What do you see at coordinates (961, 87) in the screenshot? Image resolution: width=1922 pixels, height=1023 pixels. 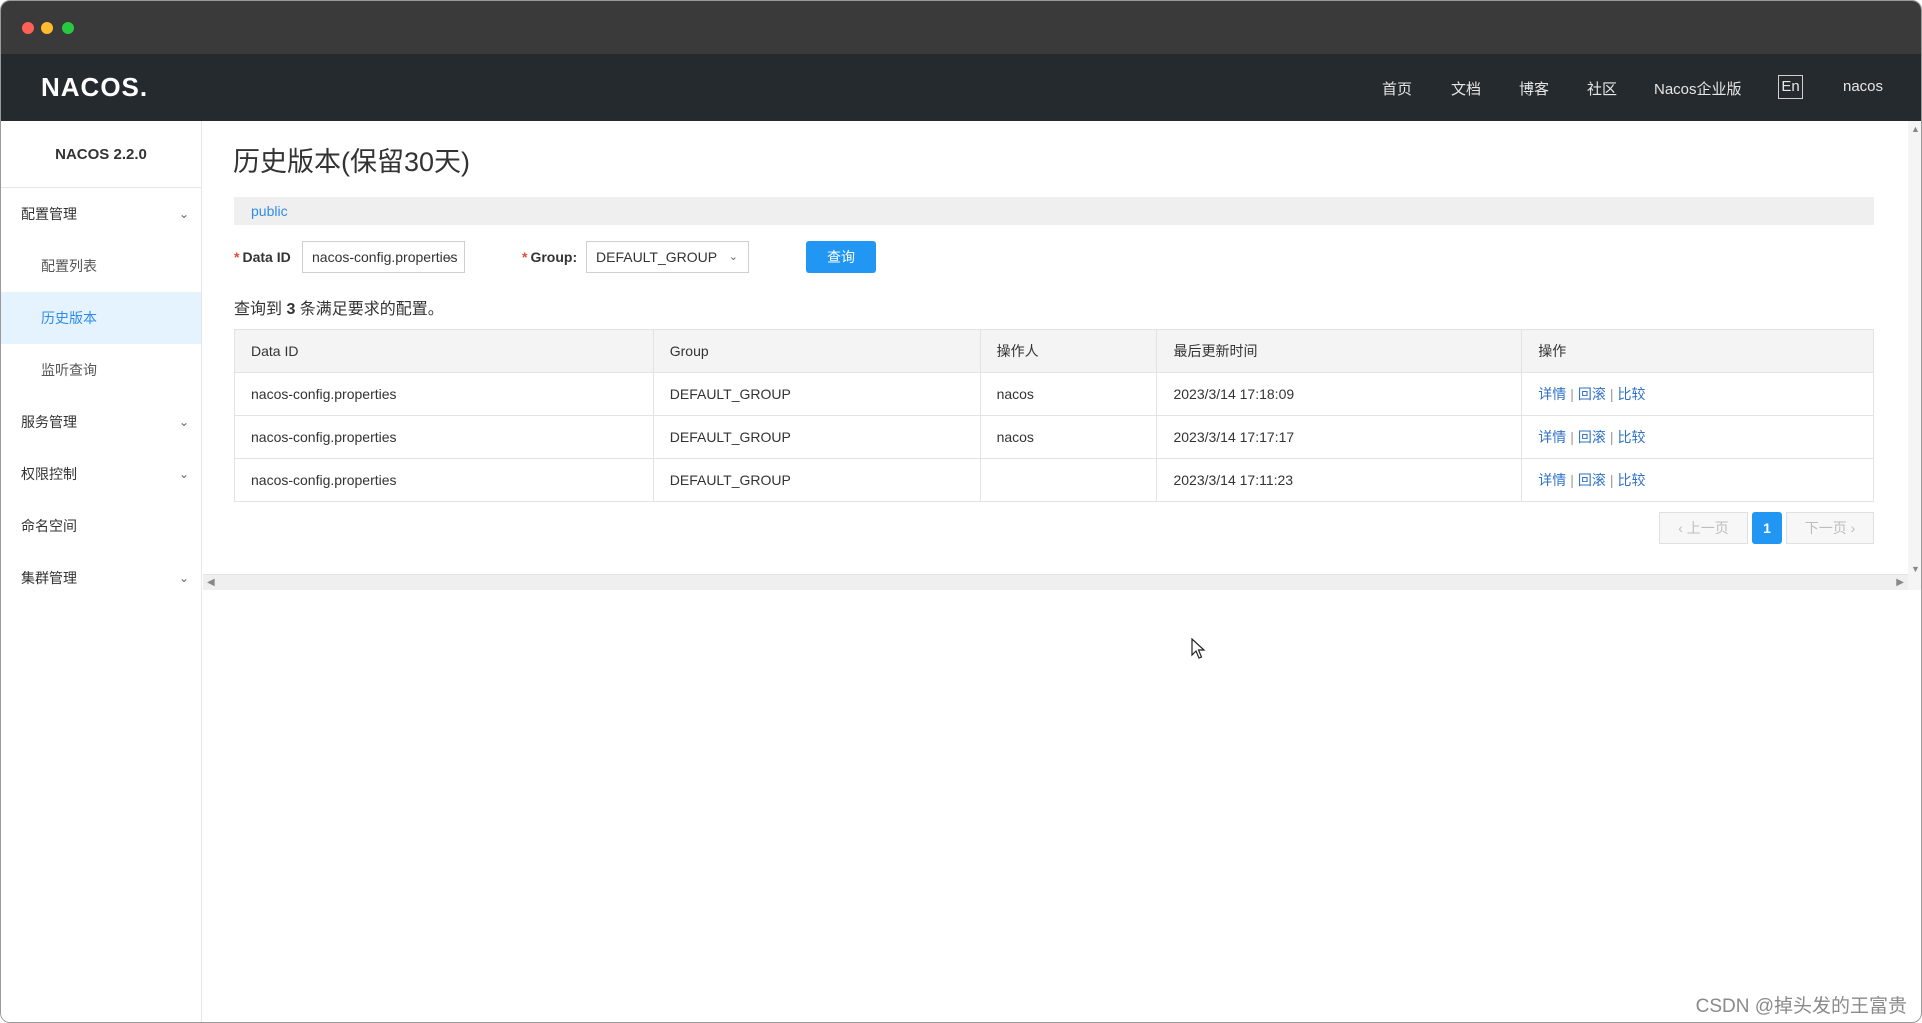 I see `top-navigation: NACOS. 首页 文档 博客 社区 Nacos企业版 En nacos` at bounding box center [961, 87].